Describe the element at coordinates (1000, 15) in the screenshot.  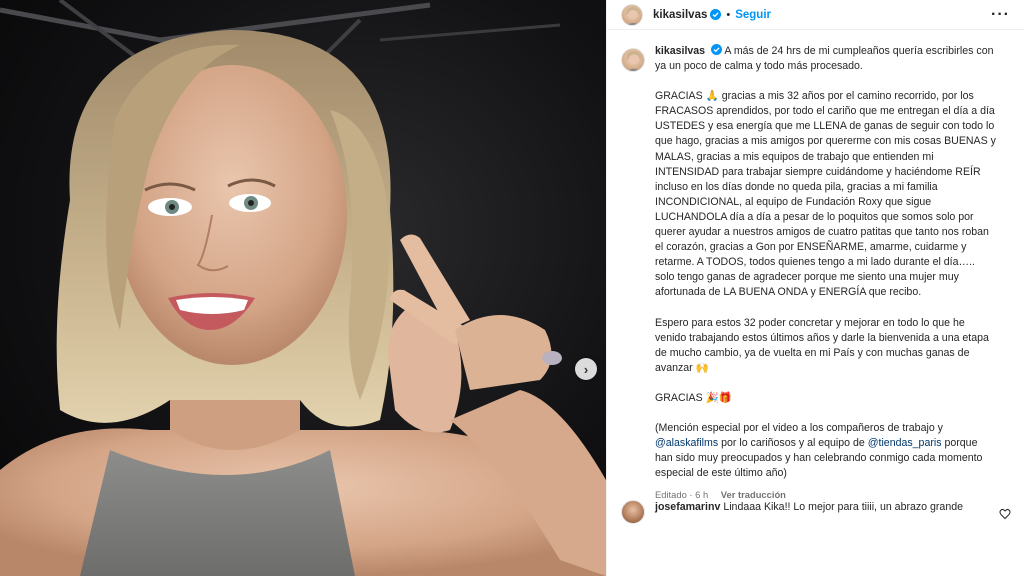
I see `more-options-icon: ···` at that location.